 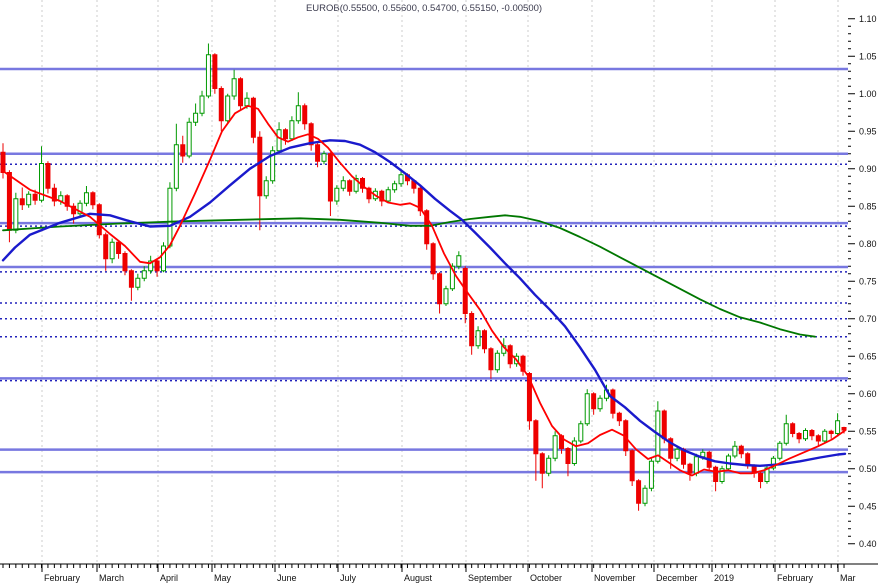 I want to click on x-axis-month-label: 2019, so click(x=724, y=578).